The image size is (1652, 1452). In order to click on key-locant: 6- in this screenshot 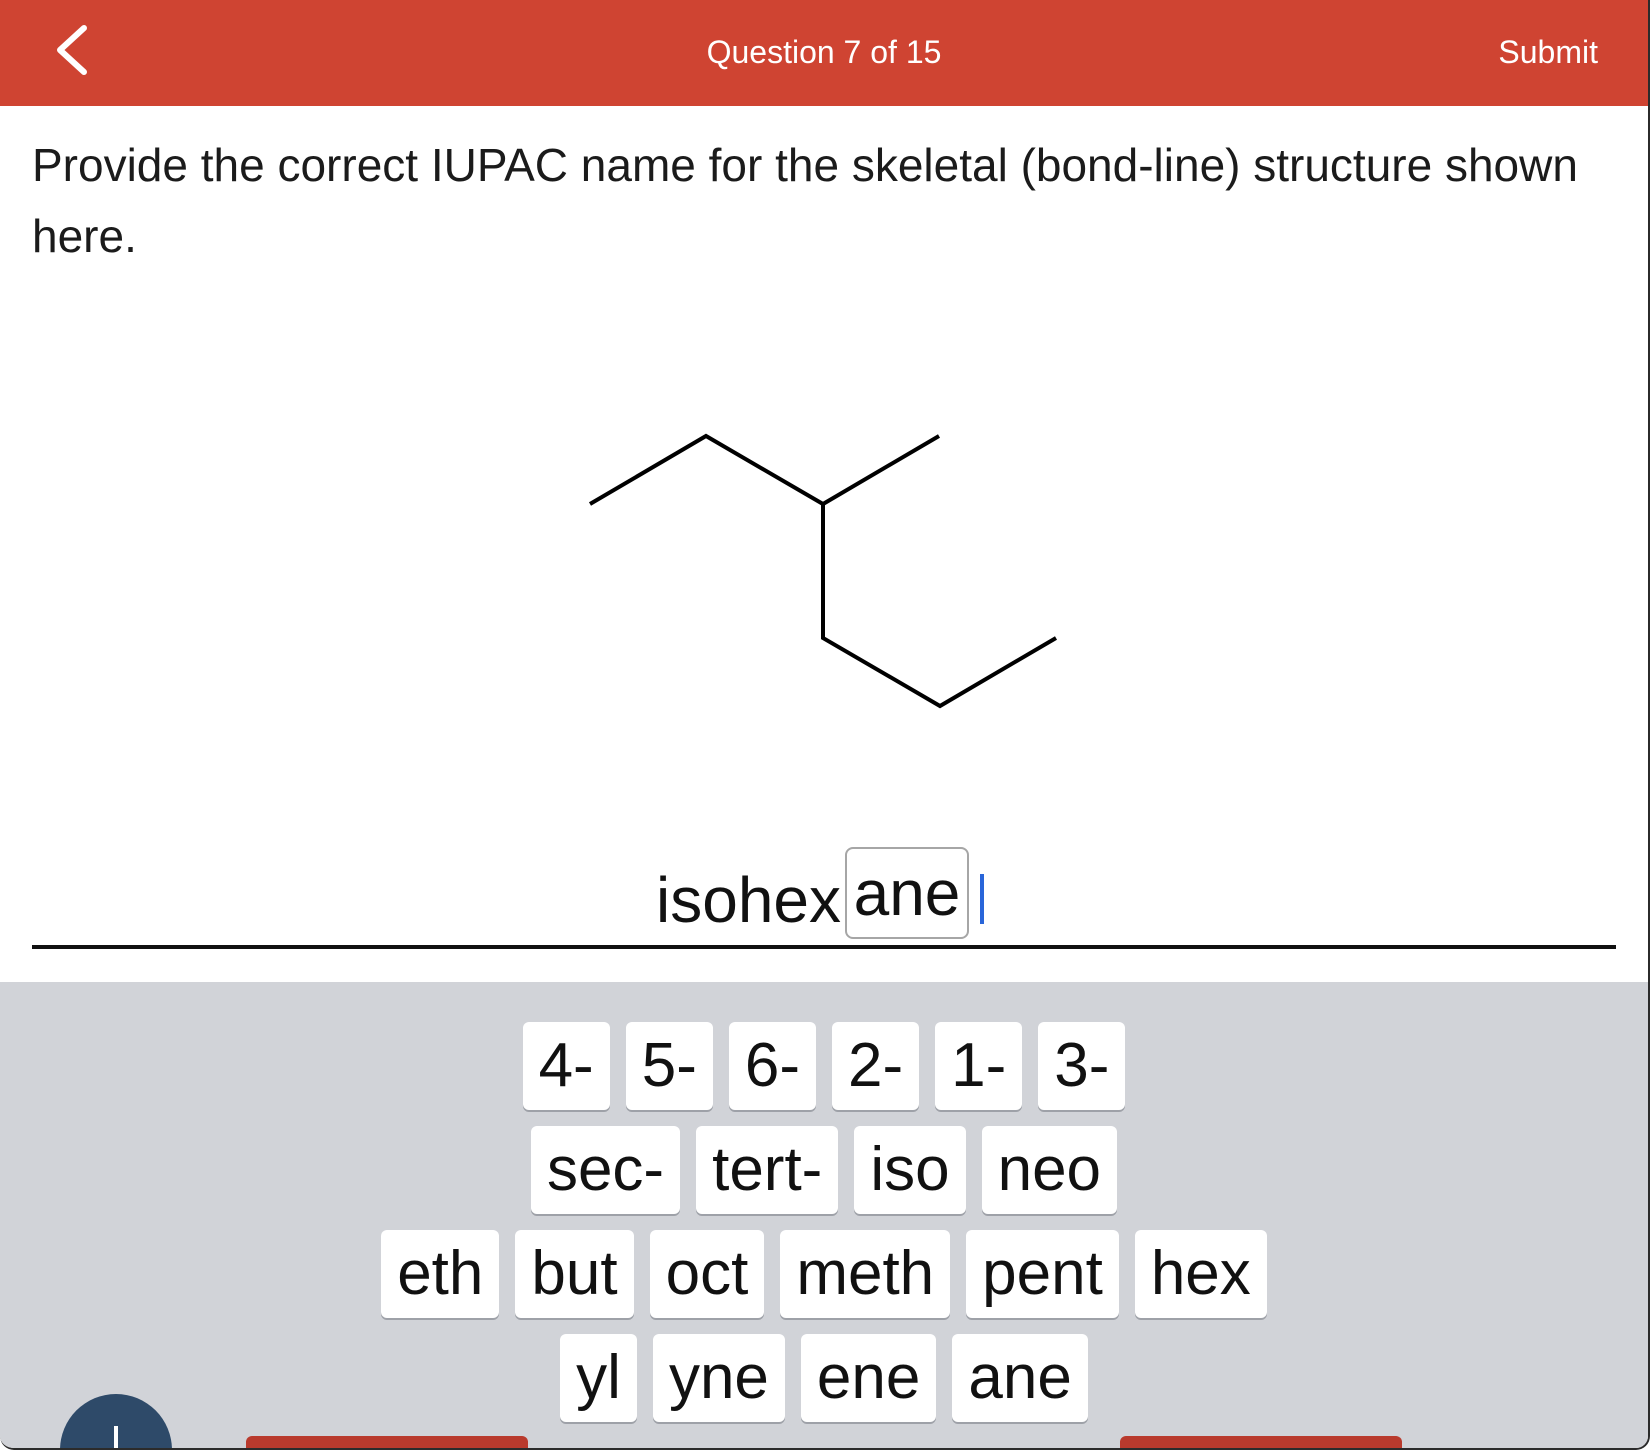, I will do `click(772, 1066)`.